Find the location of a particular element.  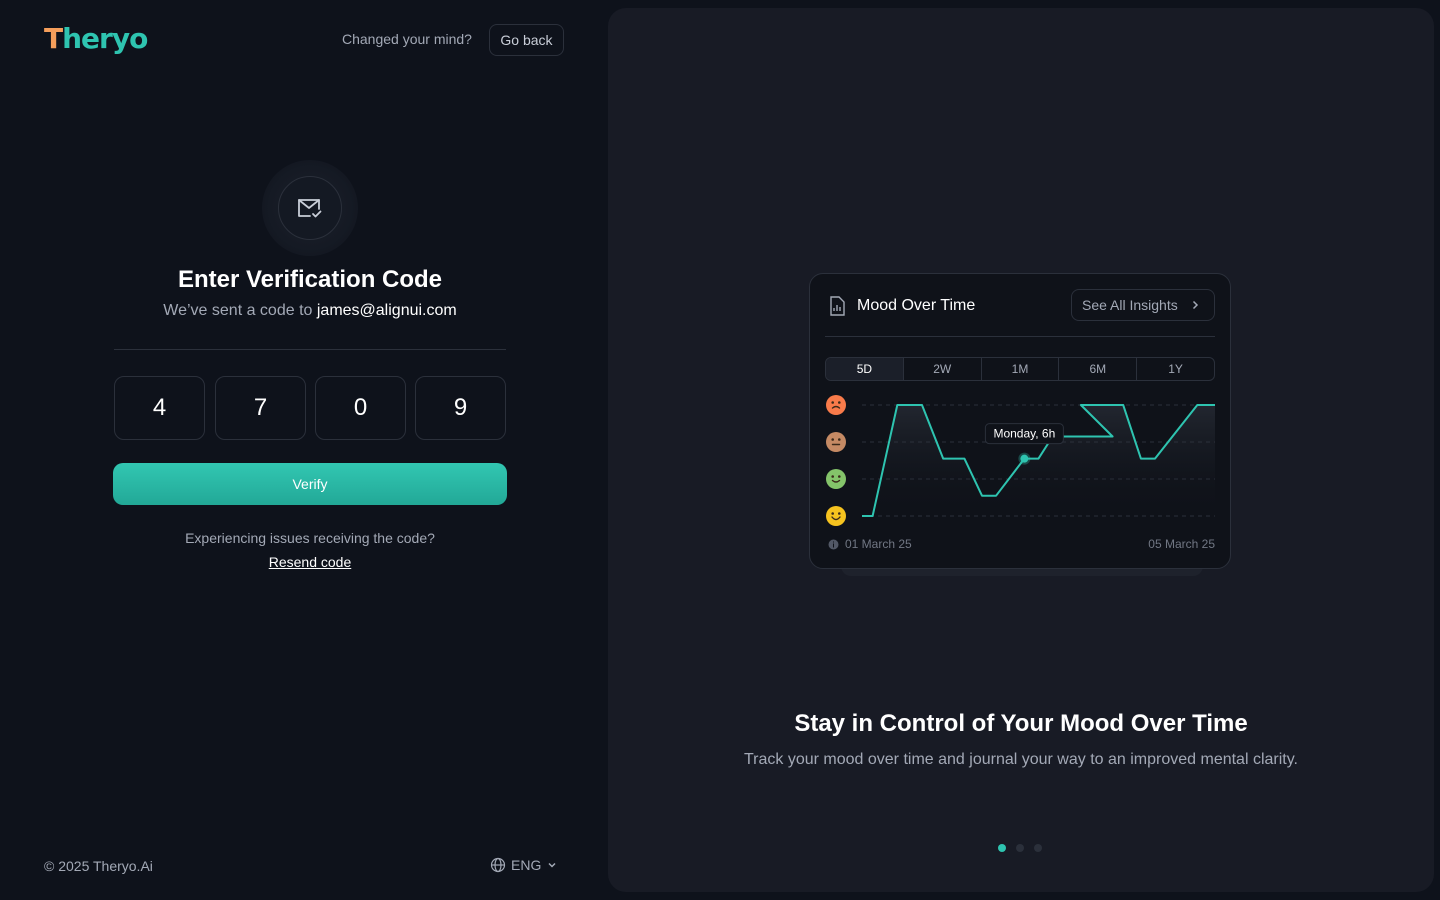

user-email: james@alignui.com is located at coordinates (386, 310).